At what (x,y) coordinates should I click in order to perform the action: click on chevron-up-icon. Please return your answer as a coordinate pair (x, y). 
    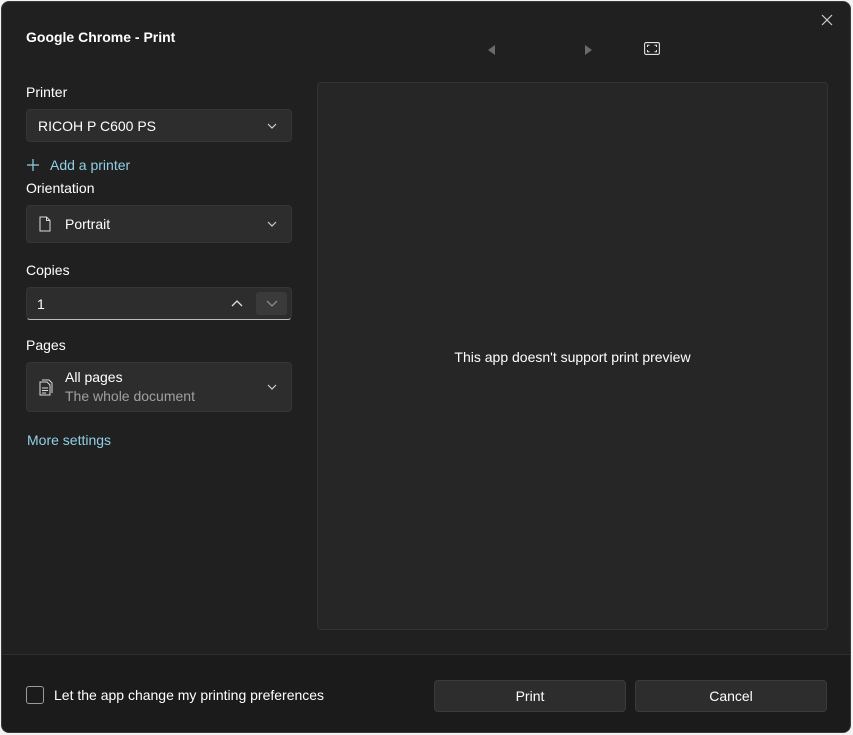
    Looking at the image, I should click on (237, 303).